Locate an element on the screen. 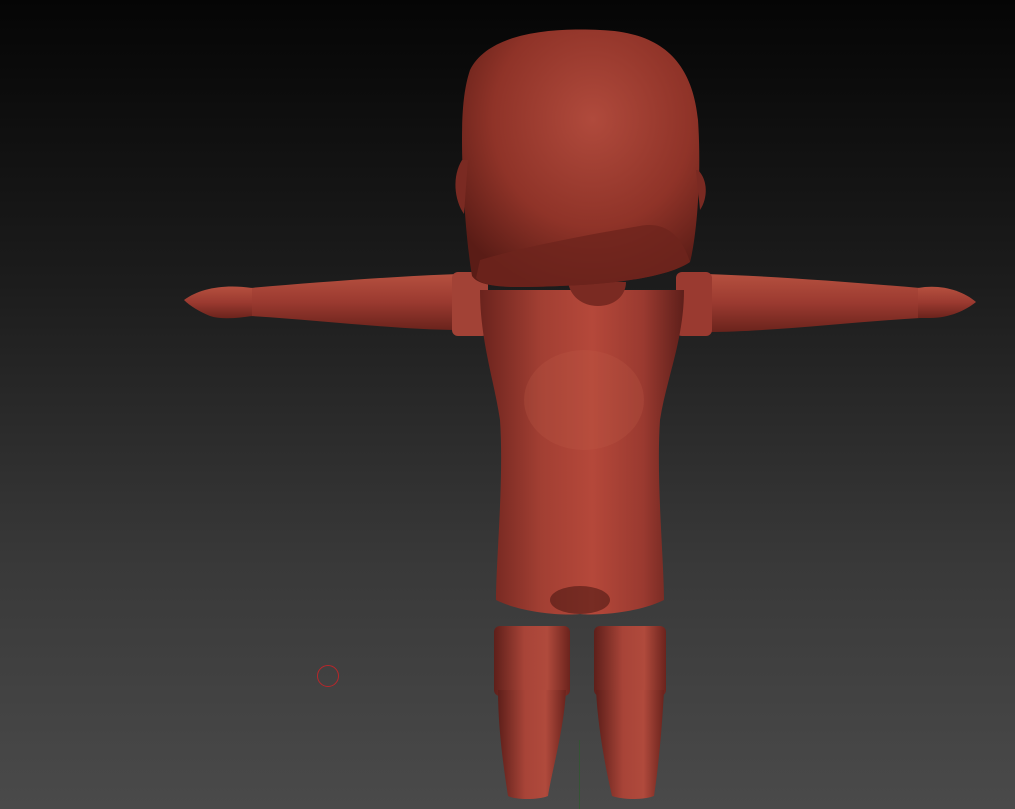 Image resolution: width=1015 pixels, height=809 pixels. torso is located at coordinates (582, 452).